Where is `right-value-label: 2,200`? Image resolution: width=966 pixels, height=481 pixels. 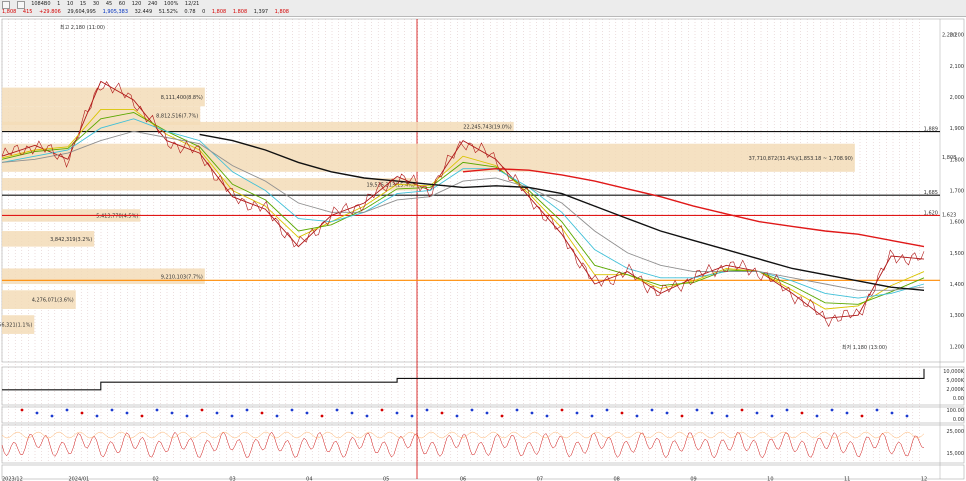
right-value-label: 2,200 is located at coordinates (949, 36).